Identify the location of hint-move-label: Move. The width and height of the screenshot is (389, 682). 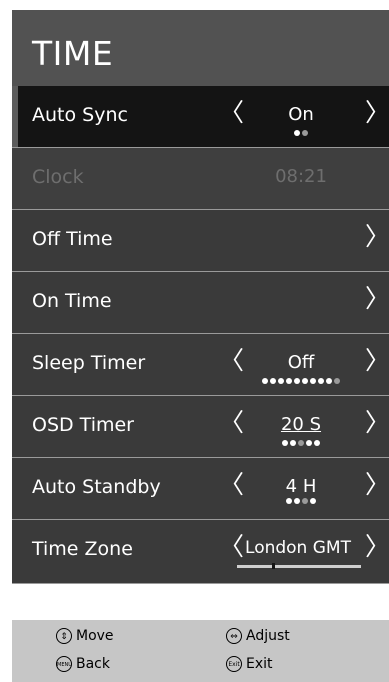
(95, 636).